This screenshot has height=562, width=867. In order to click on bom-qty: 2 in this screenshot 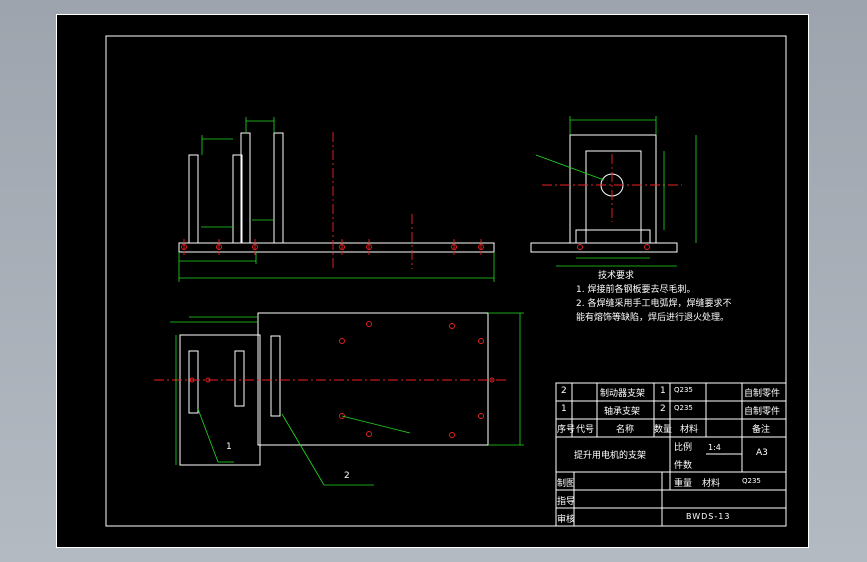, I will do `click(663, 409)`.